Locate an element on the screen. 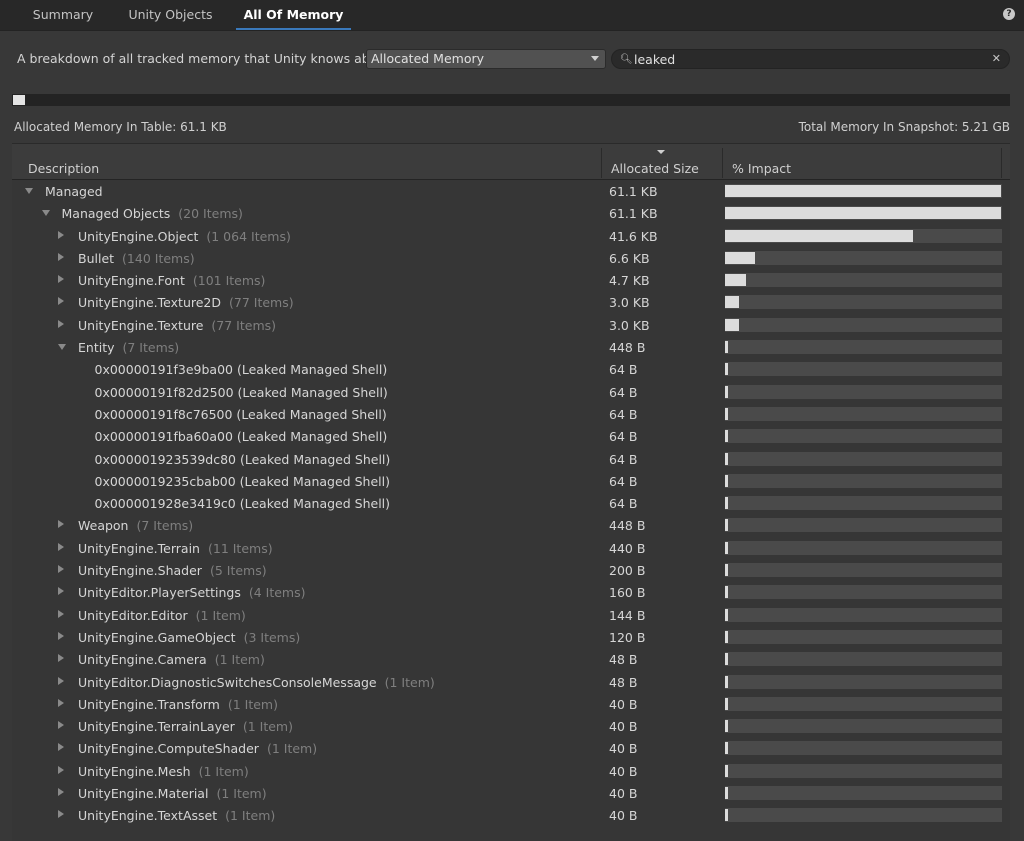  row-allocated-size: 41.6 KB is located at coordinates (633, 236).